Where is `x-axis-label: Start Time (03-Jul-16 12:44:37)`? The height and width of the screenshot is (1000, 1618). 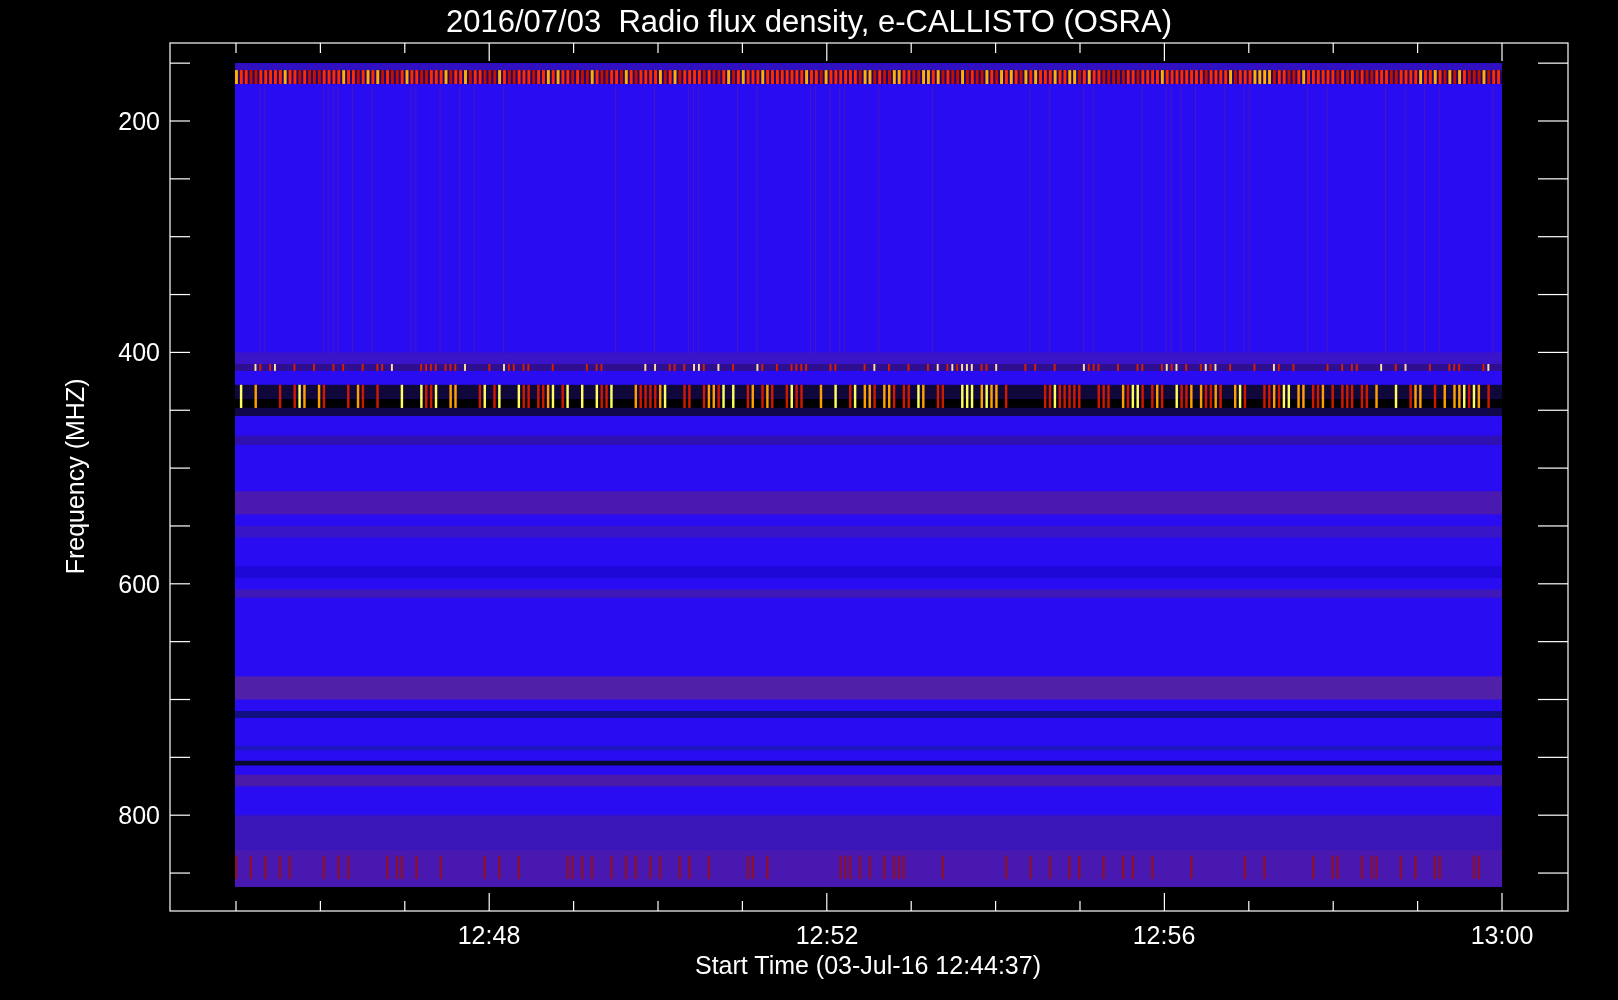 x-axis-label: Start Time (03-Jul-16 12:44:37) is located at coordinates (868, 965).